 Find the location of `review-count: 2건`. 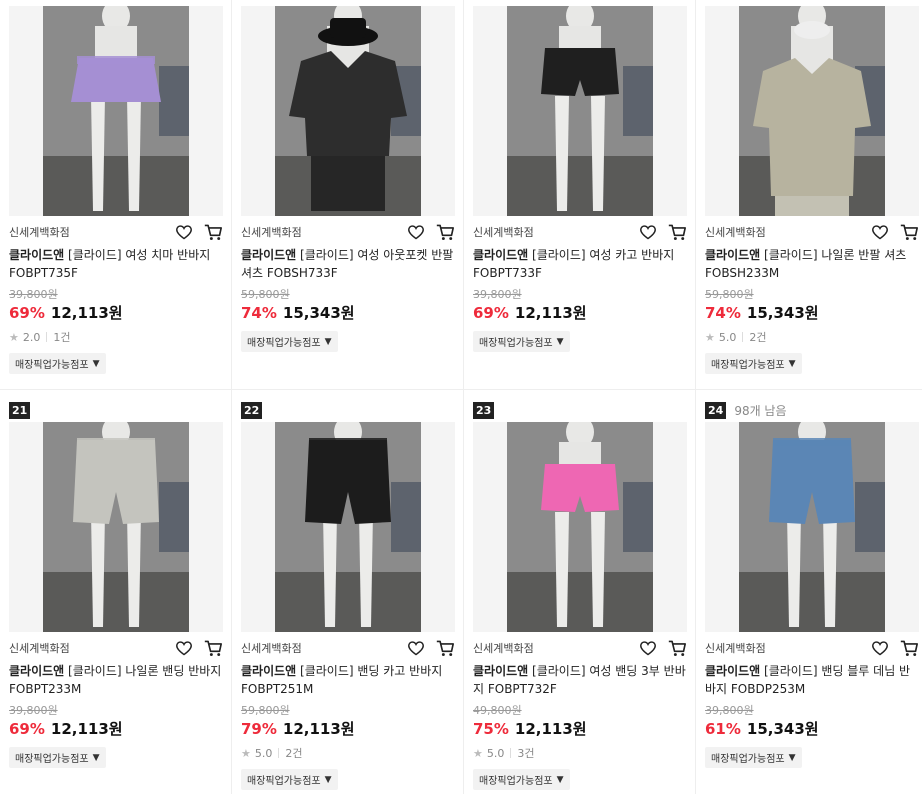

review-count: 2건 is located at coordinates (758, 337).